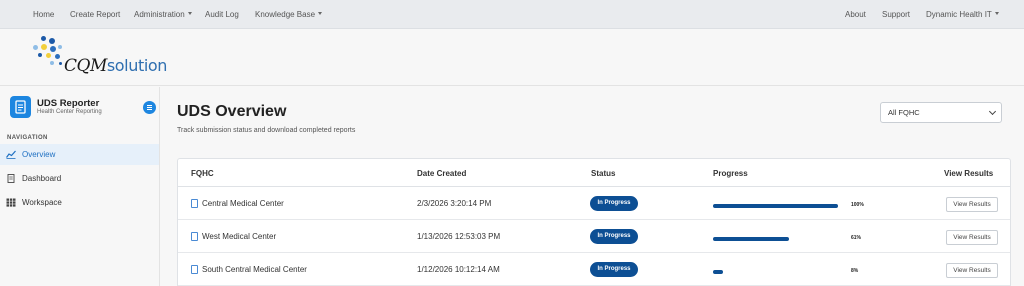 The height and width of the screenshot is (286, 1024). I want to click on logo-suffix: solution, so click(137, 65).